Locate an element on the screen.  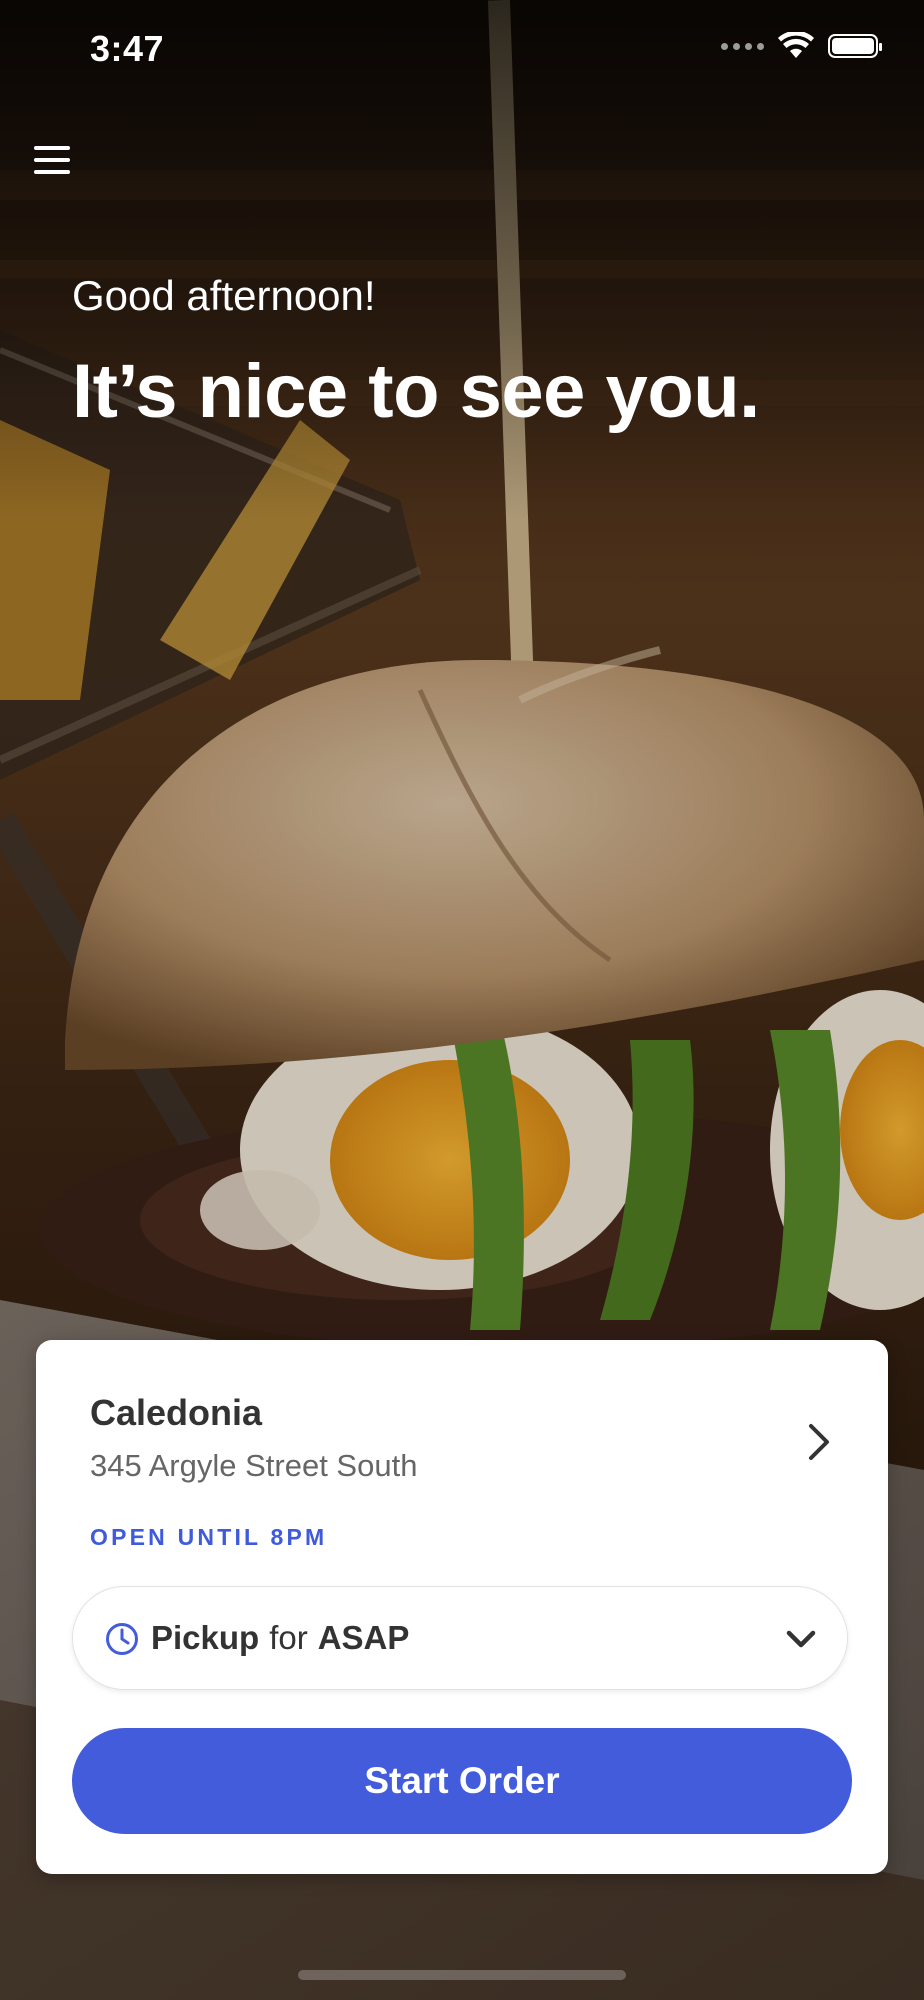
home-indicator is located at coordinates (462, 1975).